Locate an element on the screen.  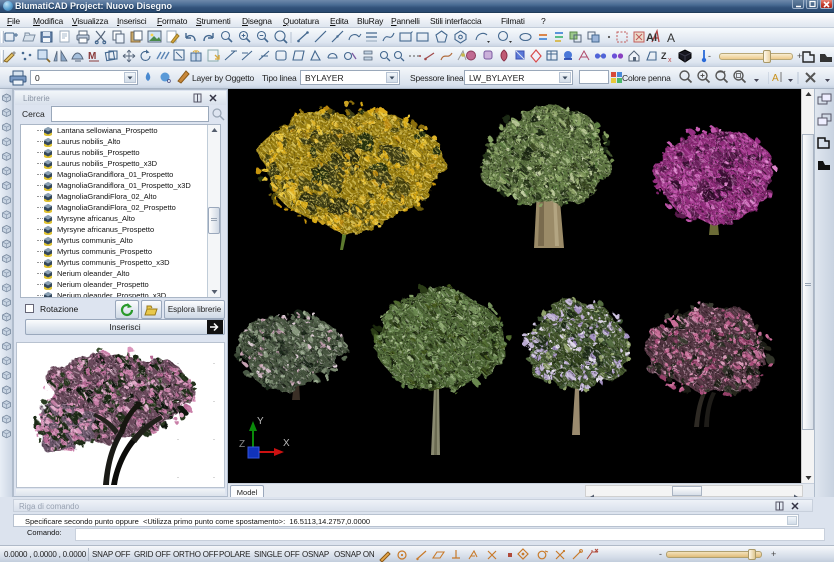
svg-text: M is located at coordinates (92, 56).